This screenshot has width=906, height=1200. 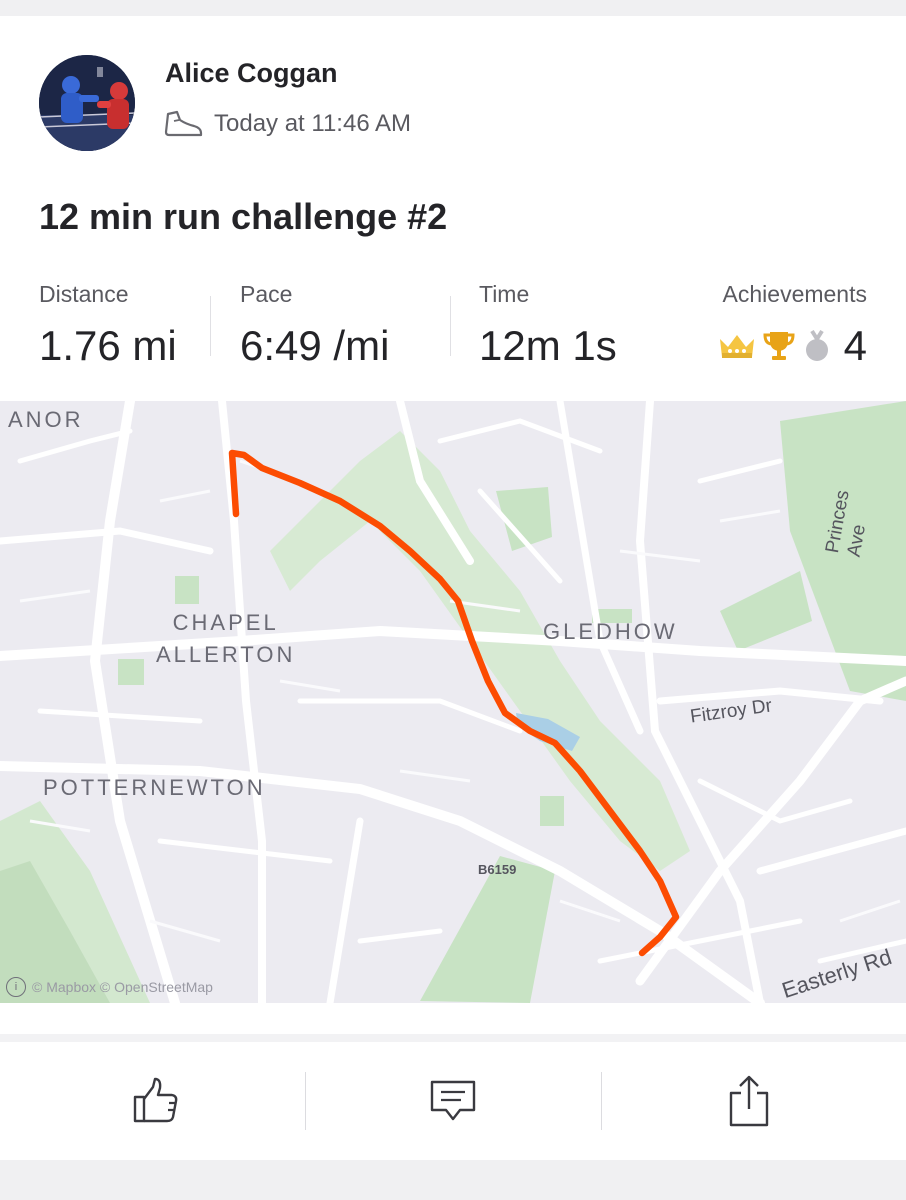 I want to click on activity-title: 12 min run challenge #2, so click(x=243, y=217).